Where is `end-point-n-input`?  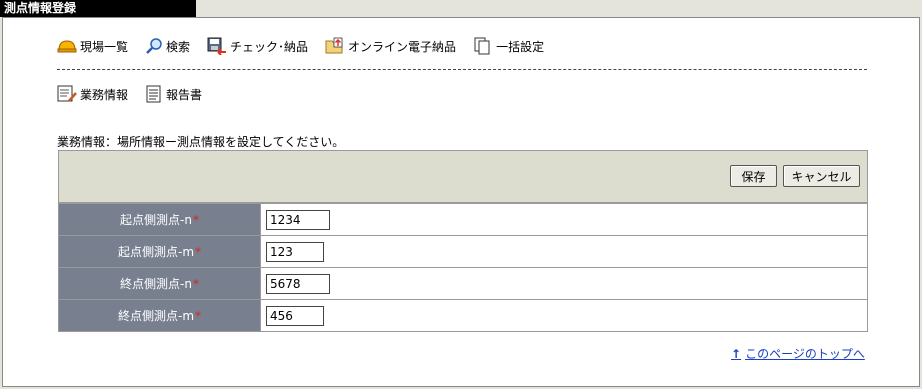
end-point-n-input is located at coordinates (298, 283).